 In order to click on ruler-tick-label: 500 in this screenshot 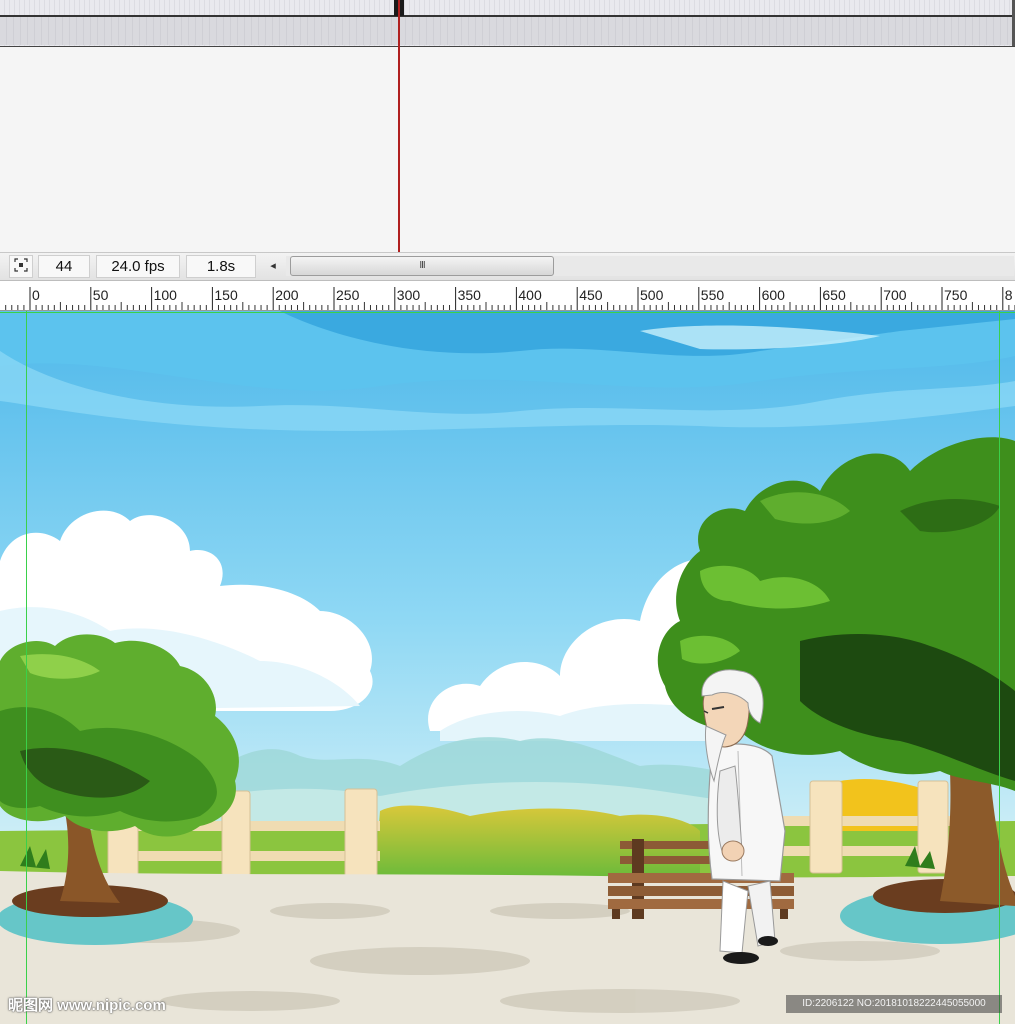, I will do `click(652, 295)`.